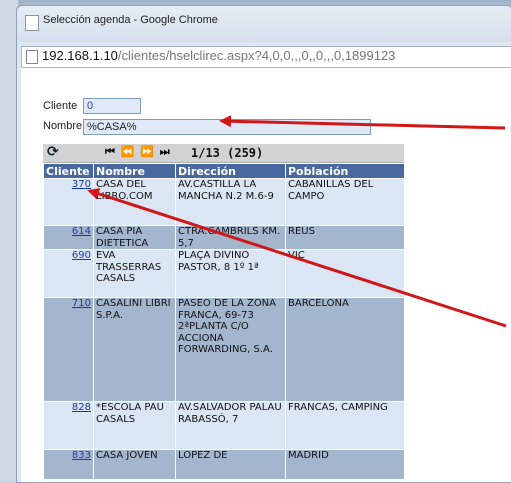 This screenshot has height=483, width=511. I want to click on cliente-link: 828, so click(81, 407).